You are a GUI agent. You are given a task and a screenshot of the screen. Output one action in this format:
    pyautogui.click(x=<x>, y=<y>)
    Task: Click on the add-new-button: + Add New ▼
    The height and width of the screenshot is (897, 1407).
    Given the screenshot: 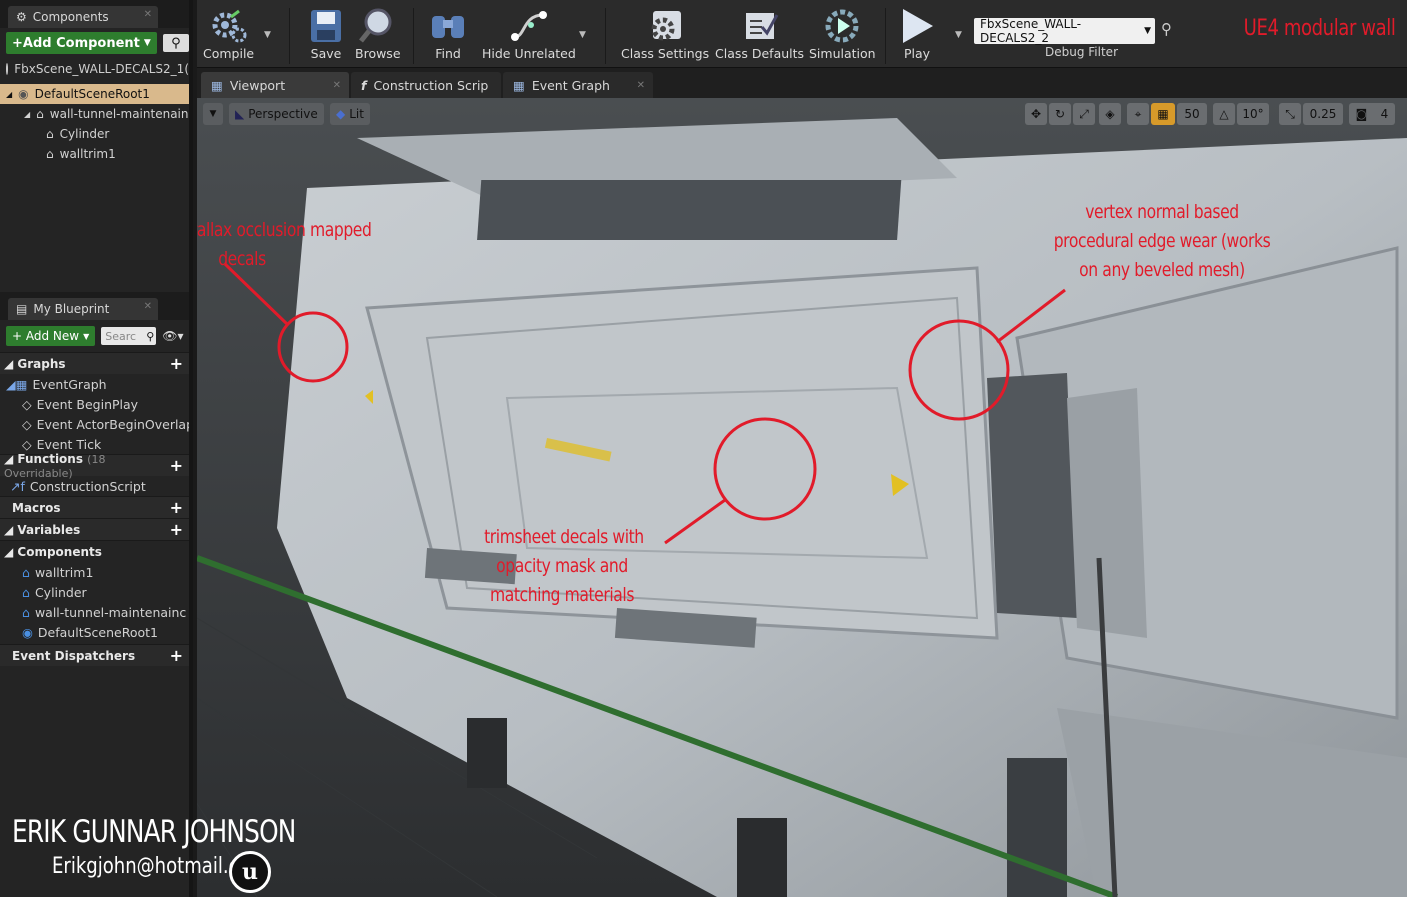 What is the action you would take?
    pyautogui.click(x=51, y=336)
    